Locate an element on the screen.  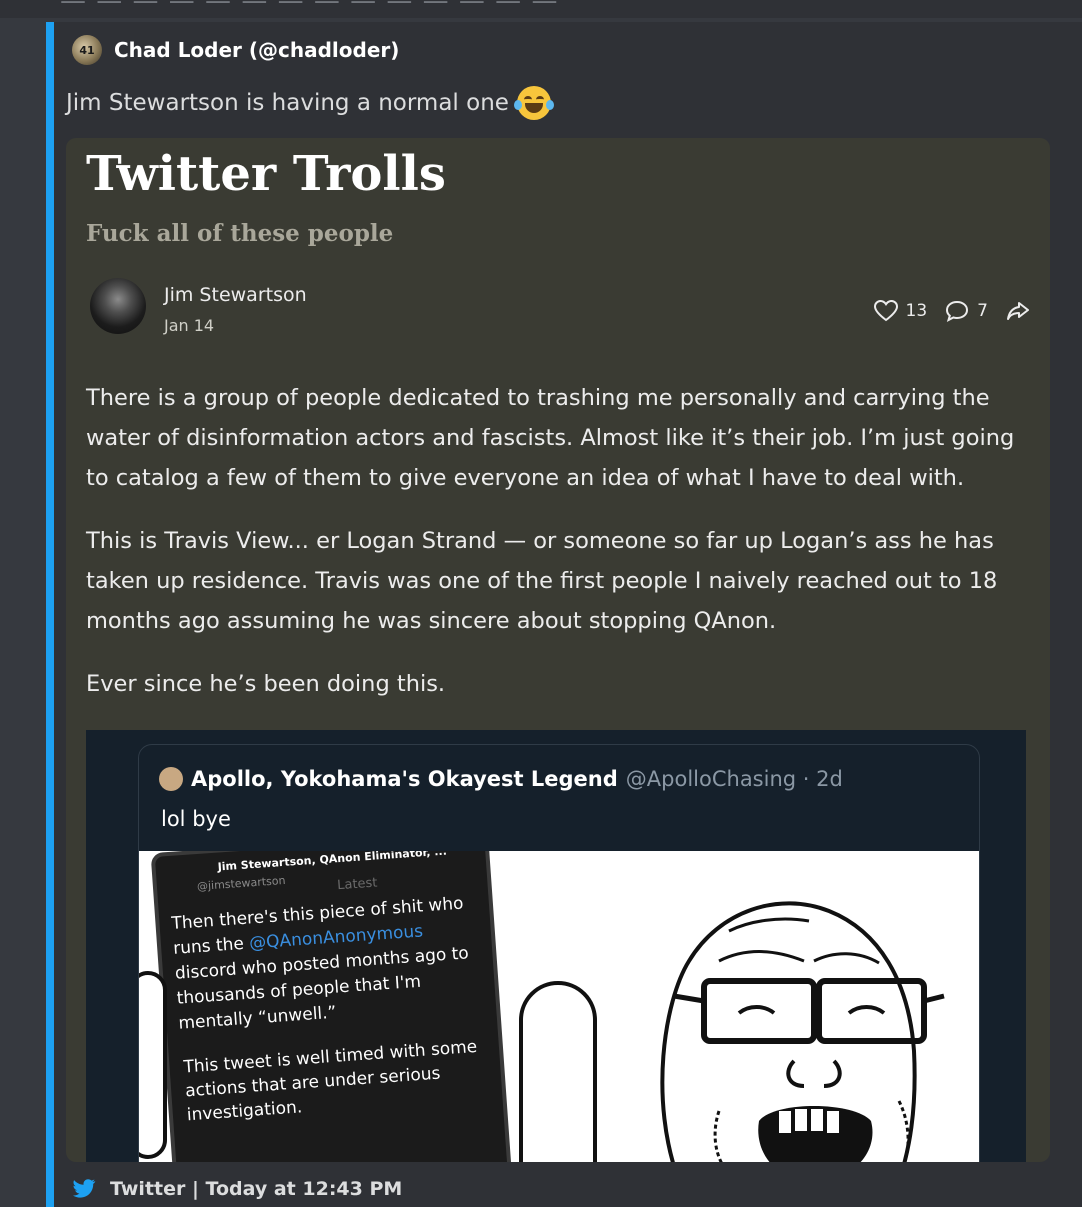
post-engagement: 13 7 is located at coordinates (951, 311).